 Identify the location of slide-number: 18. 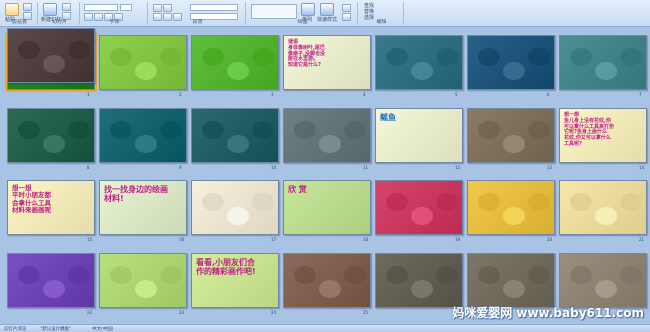
(366, 239).